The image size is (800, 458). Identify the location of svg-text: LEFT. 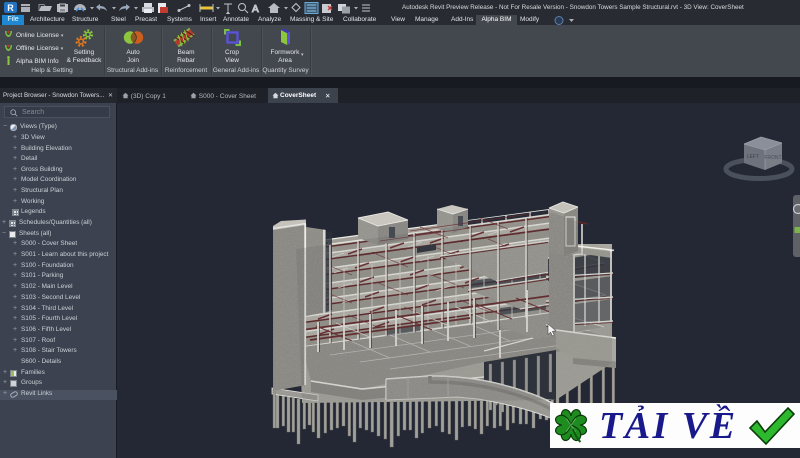
(753, 157).